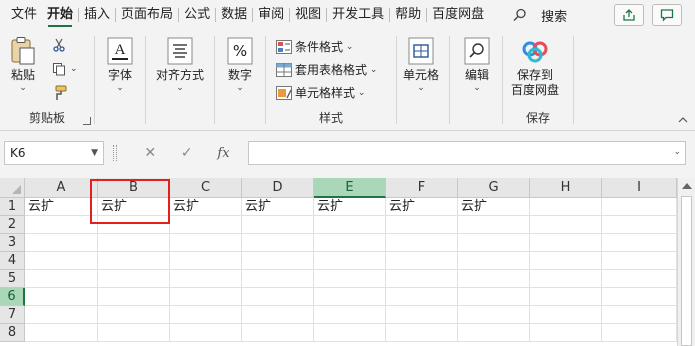 This screenshot has width=695, height=346. I want to click on cell-e4, so click(350, 261).